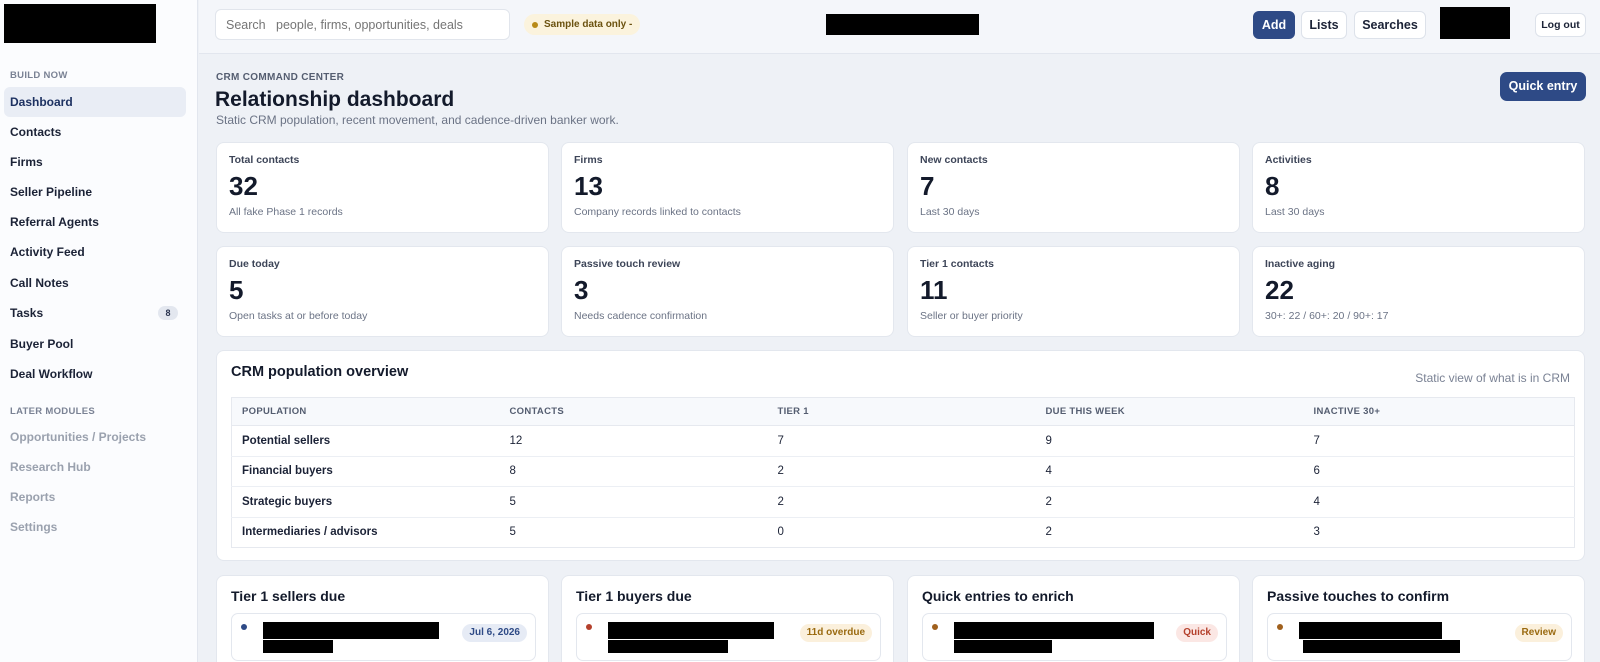 The image size is (1600, 662). I want to click on table-row: Strategic buyers 5 2 2 4, so click(903, 502).